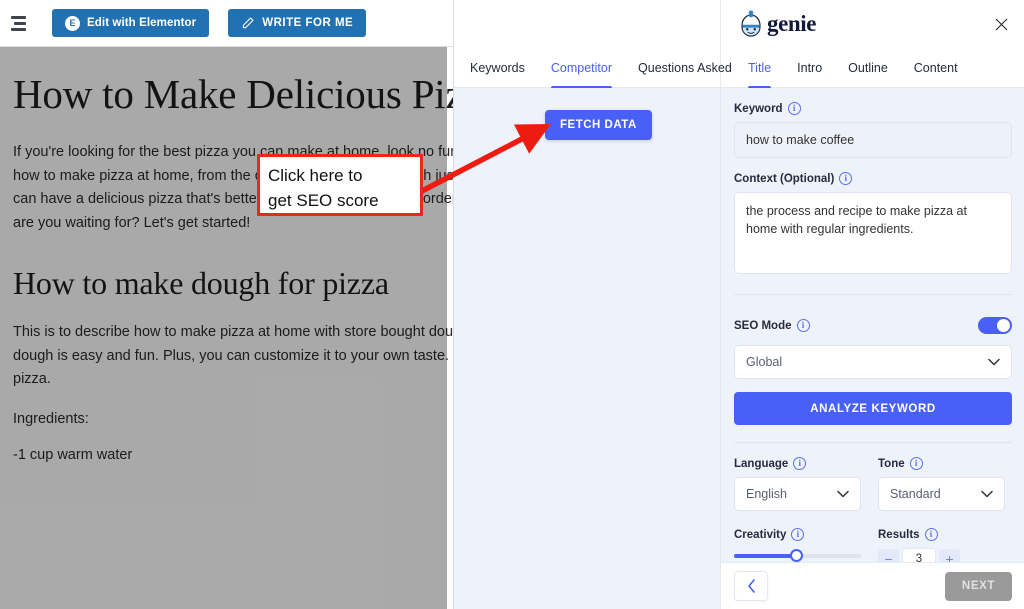  What do you see at coordinates (868, 67) in the screenshot?
I see `tab-outline: Outline` at bounding box center [868, 67].